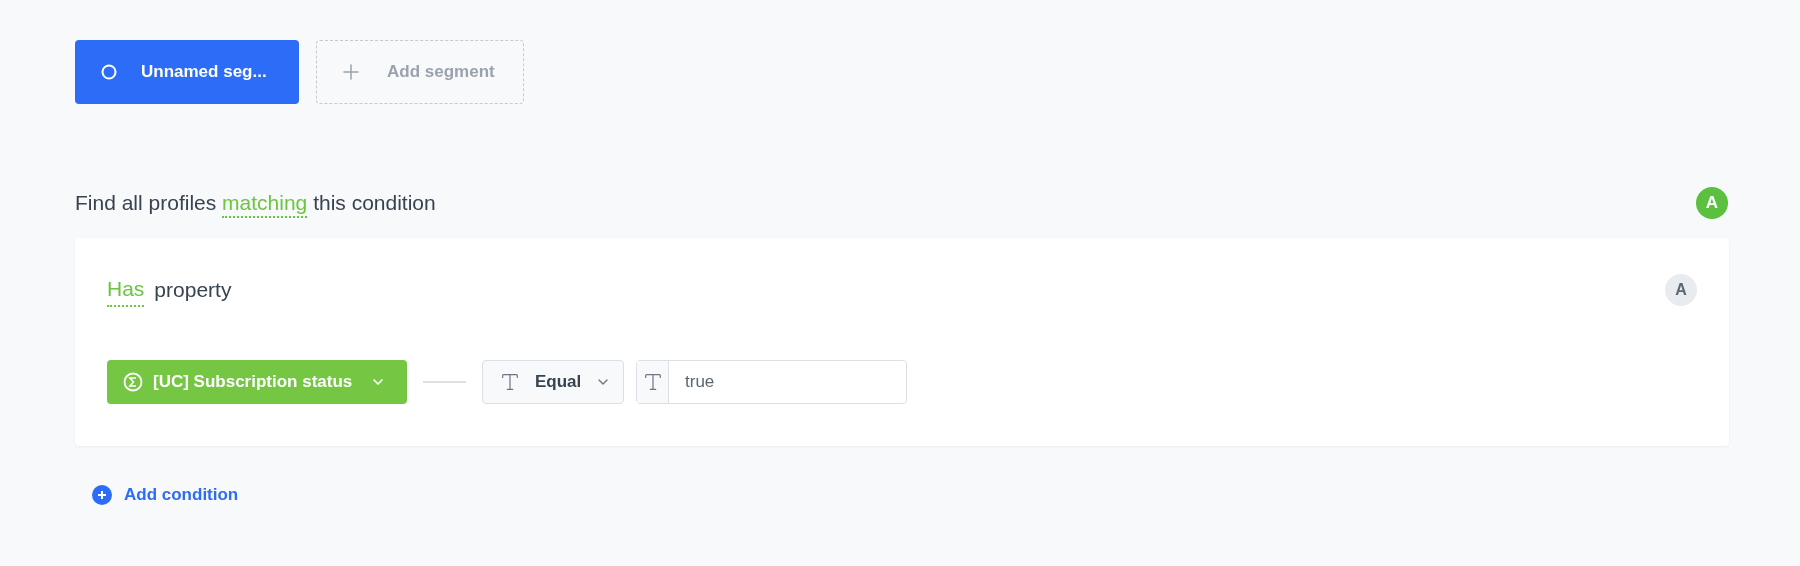 The height and width of the screenshot is (566, 1800). What do you see at coordinates (133, 382) in the screenshot?
I see `sigma-icon` at bounding box center [133, 382].